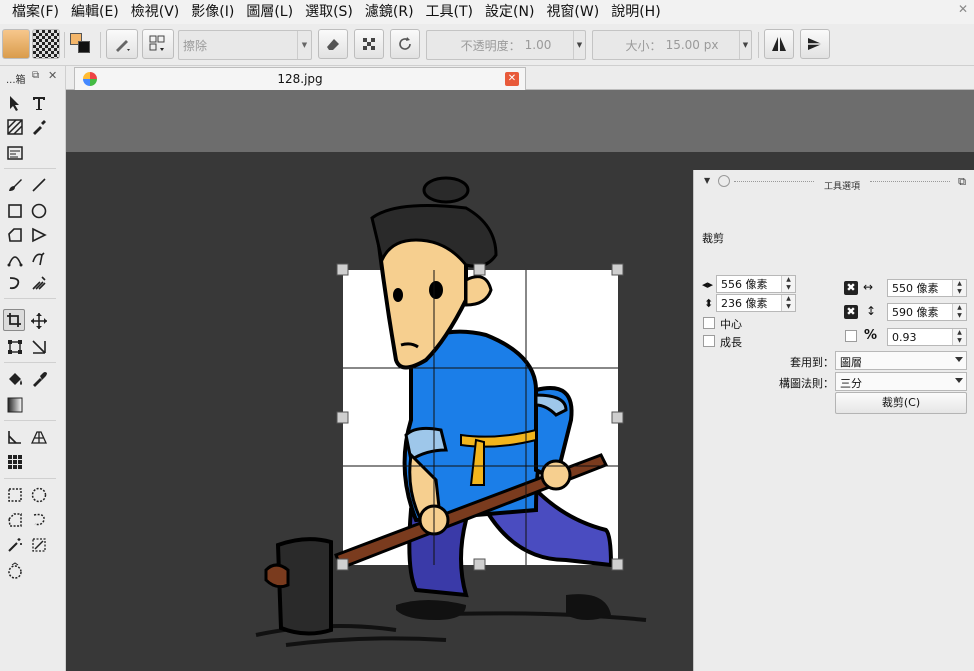 The height and width of the screenshot is (671, 974). What do you see at coordinates (479, 269) in the screenshot?
I see `crop-handle-top` at bounding box center [479, 269].